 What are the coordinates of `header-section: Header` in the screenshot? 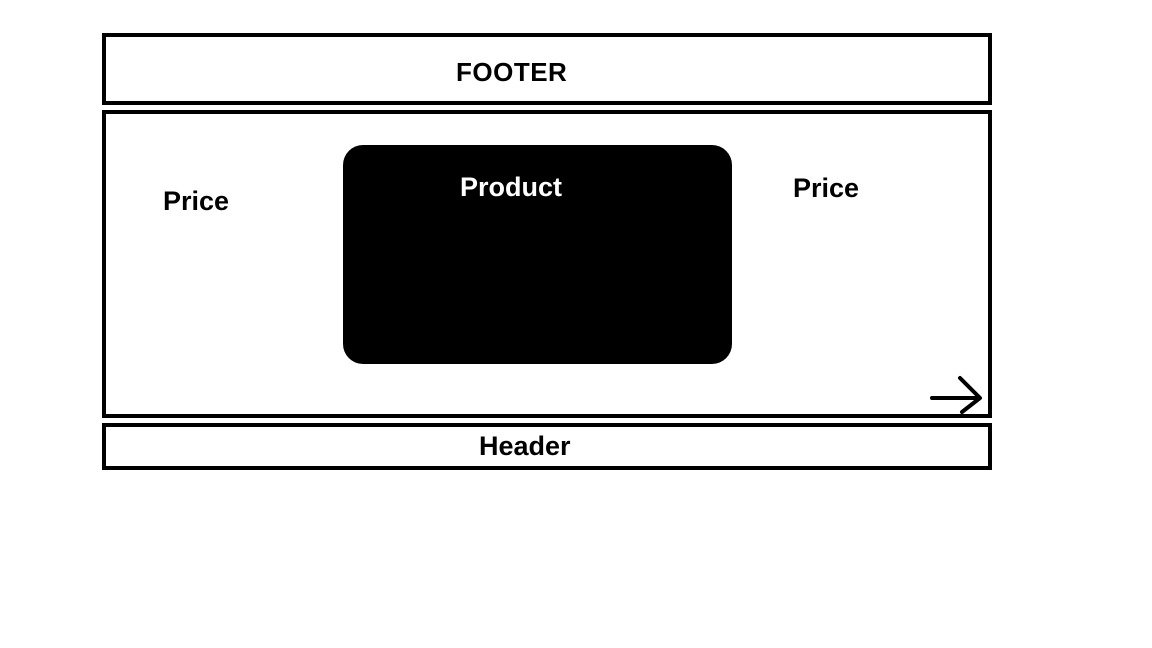 It's located at (547, 446).